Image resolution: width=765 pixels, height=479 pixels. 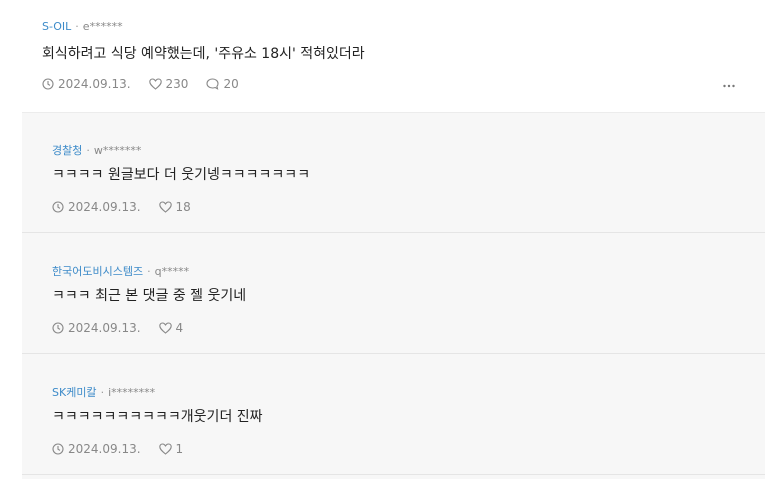 I want to click on post-date: 2024.09.13., so click(x=86, y=84).